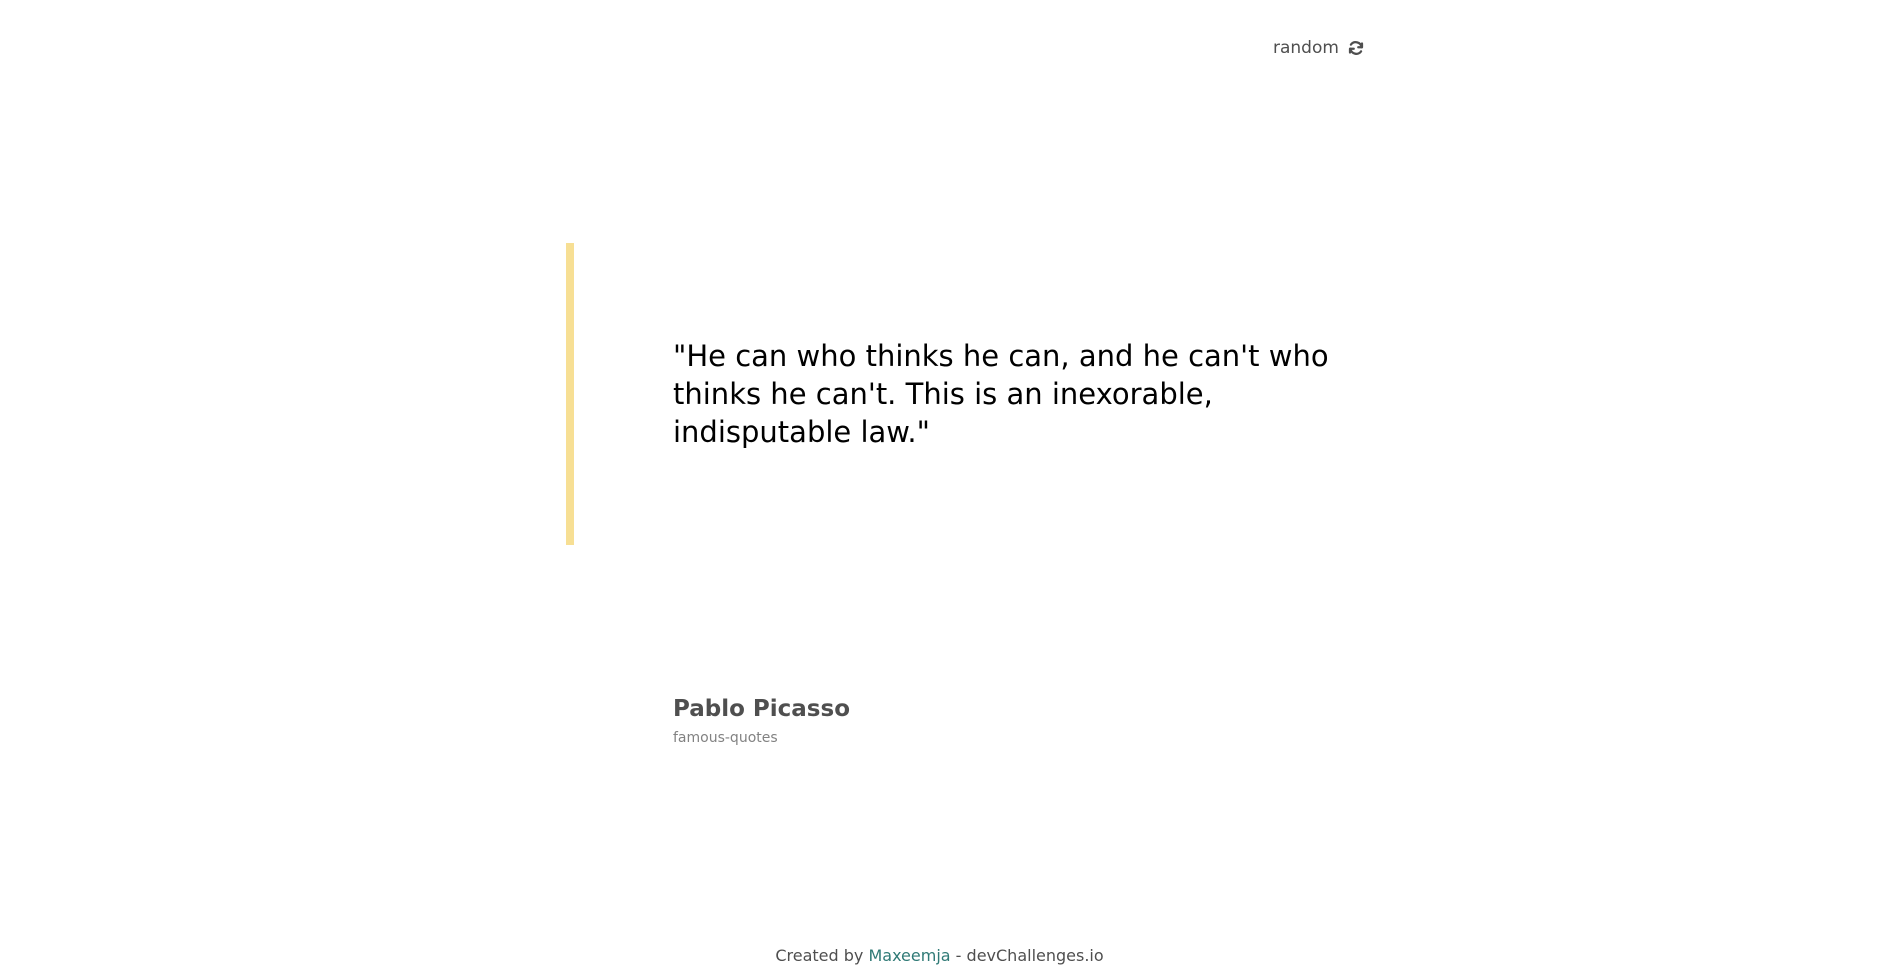 This screenshot has height=970, width=1879. I want to click on random-label: random, so click(1306, 48).